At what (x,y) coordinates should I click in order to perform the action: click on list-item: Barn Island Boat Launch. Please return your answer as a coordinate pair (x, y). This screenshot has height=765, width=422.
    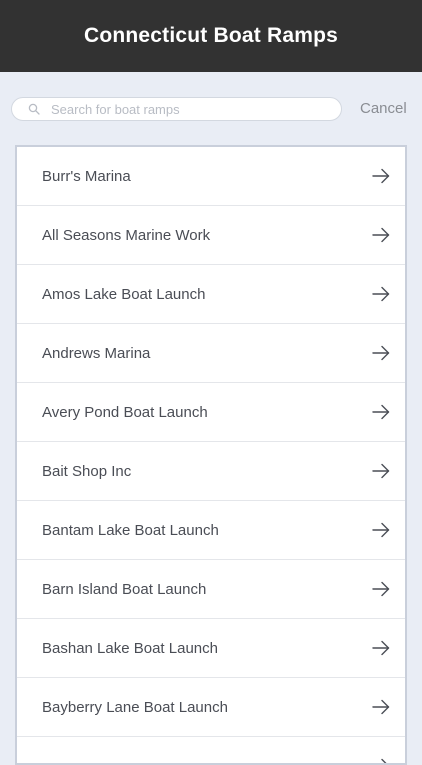
    Looking at the image, I should click on (211, 589).